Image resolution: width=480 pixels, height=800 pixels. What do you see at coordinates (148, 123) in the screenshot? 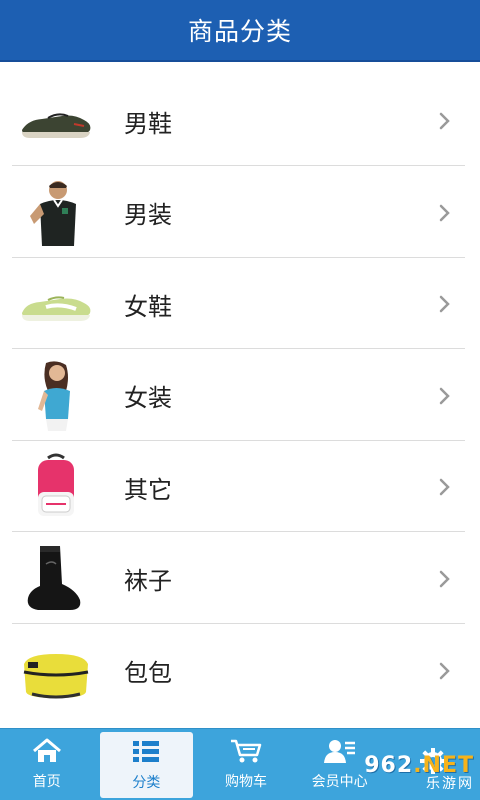
I see `category-label-mens-shoes: 男鞋` at bounding box center [148, 123].